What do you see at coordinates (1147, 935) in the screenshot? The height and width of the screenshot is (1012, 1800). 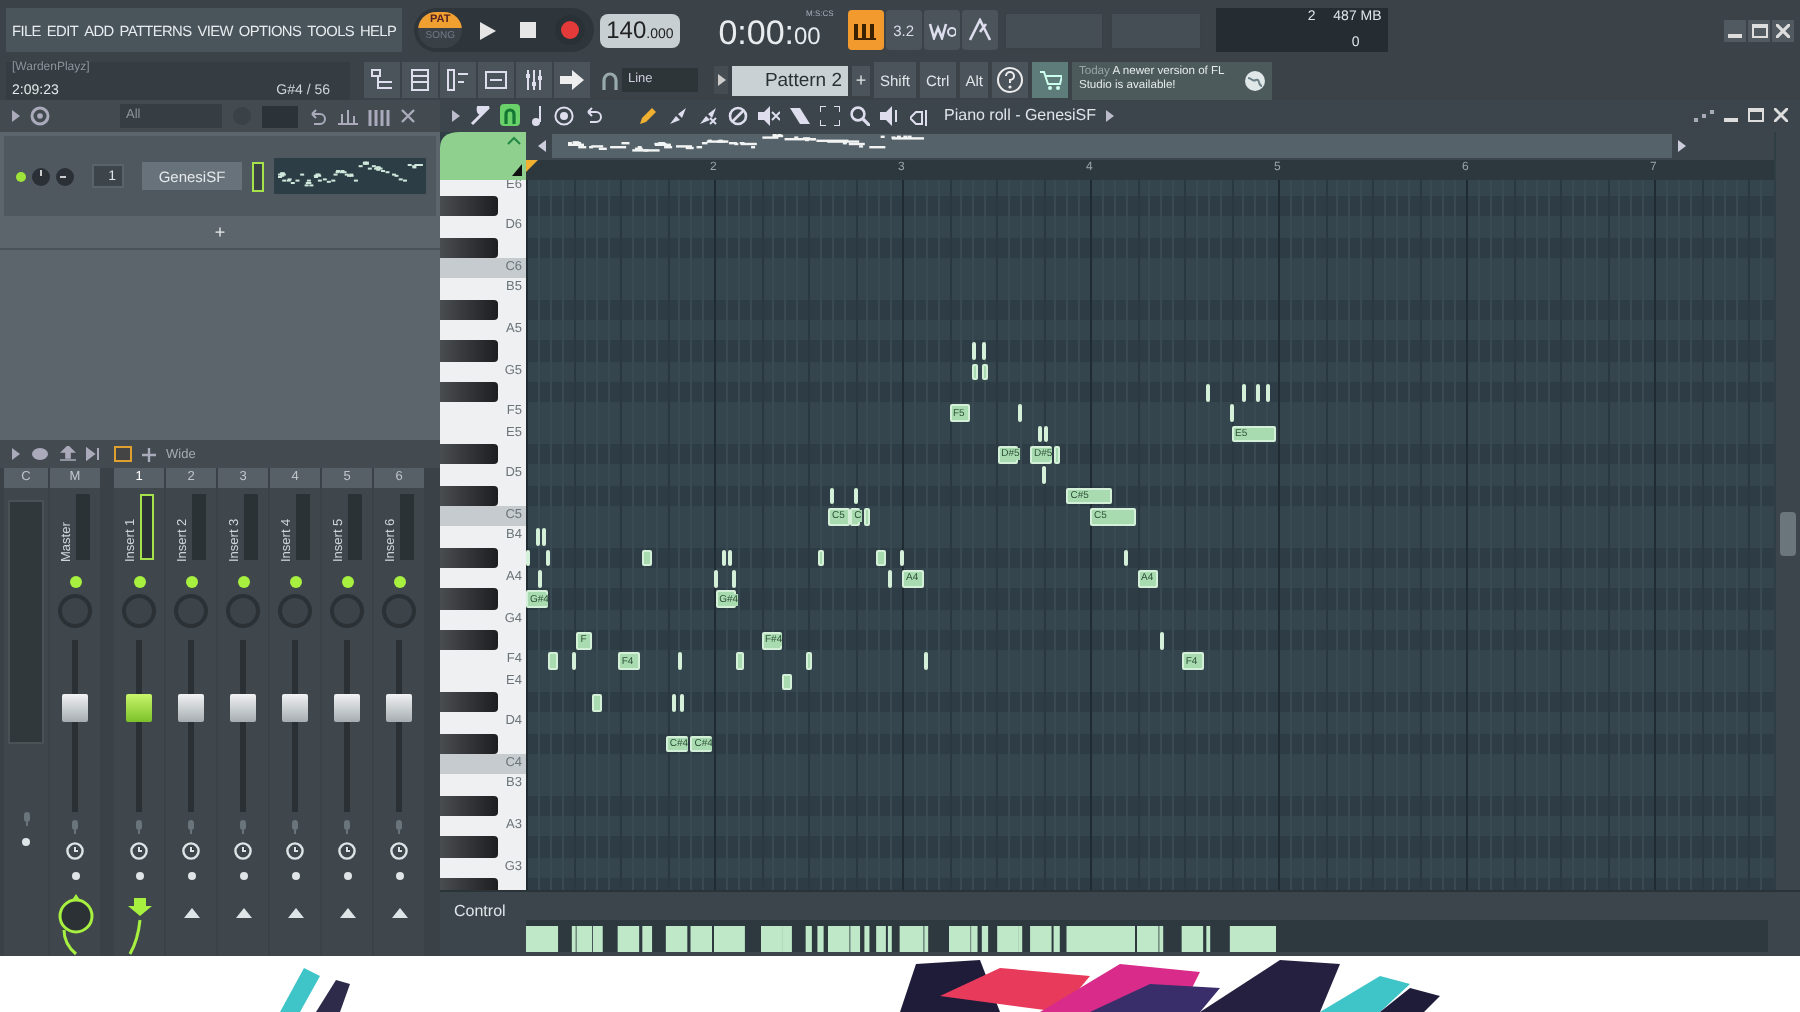 I see `velocity-drawing` at bounding box center [1147, 935].